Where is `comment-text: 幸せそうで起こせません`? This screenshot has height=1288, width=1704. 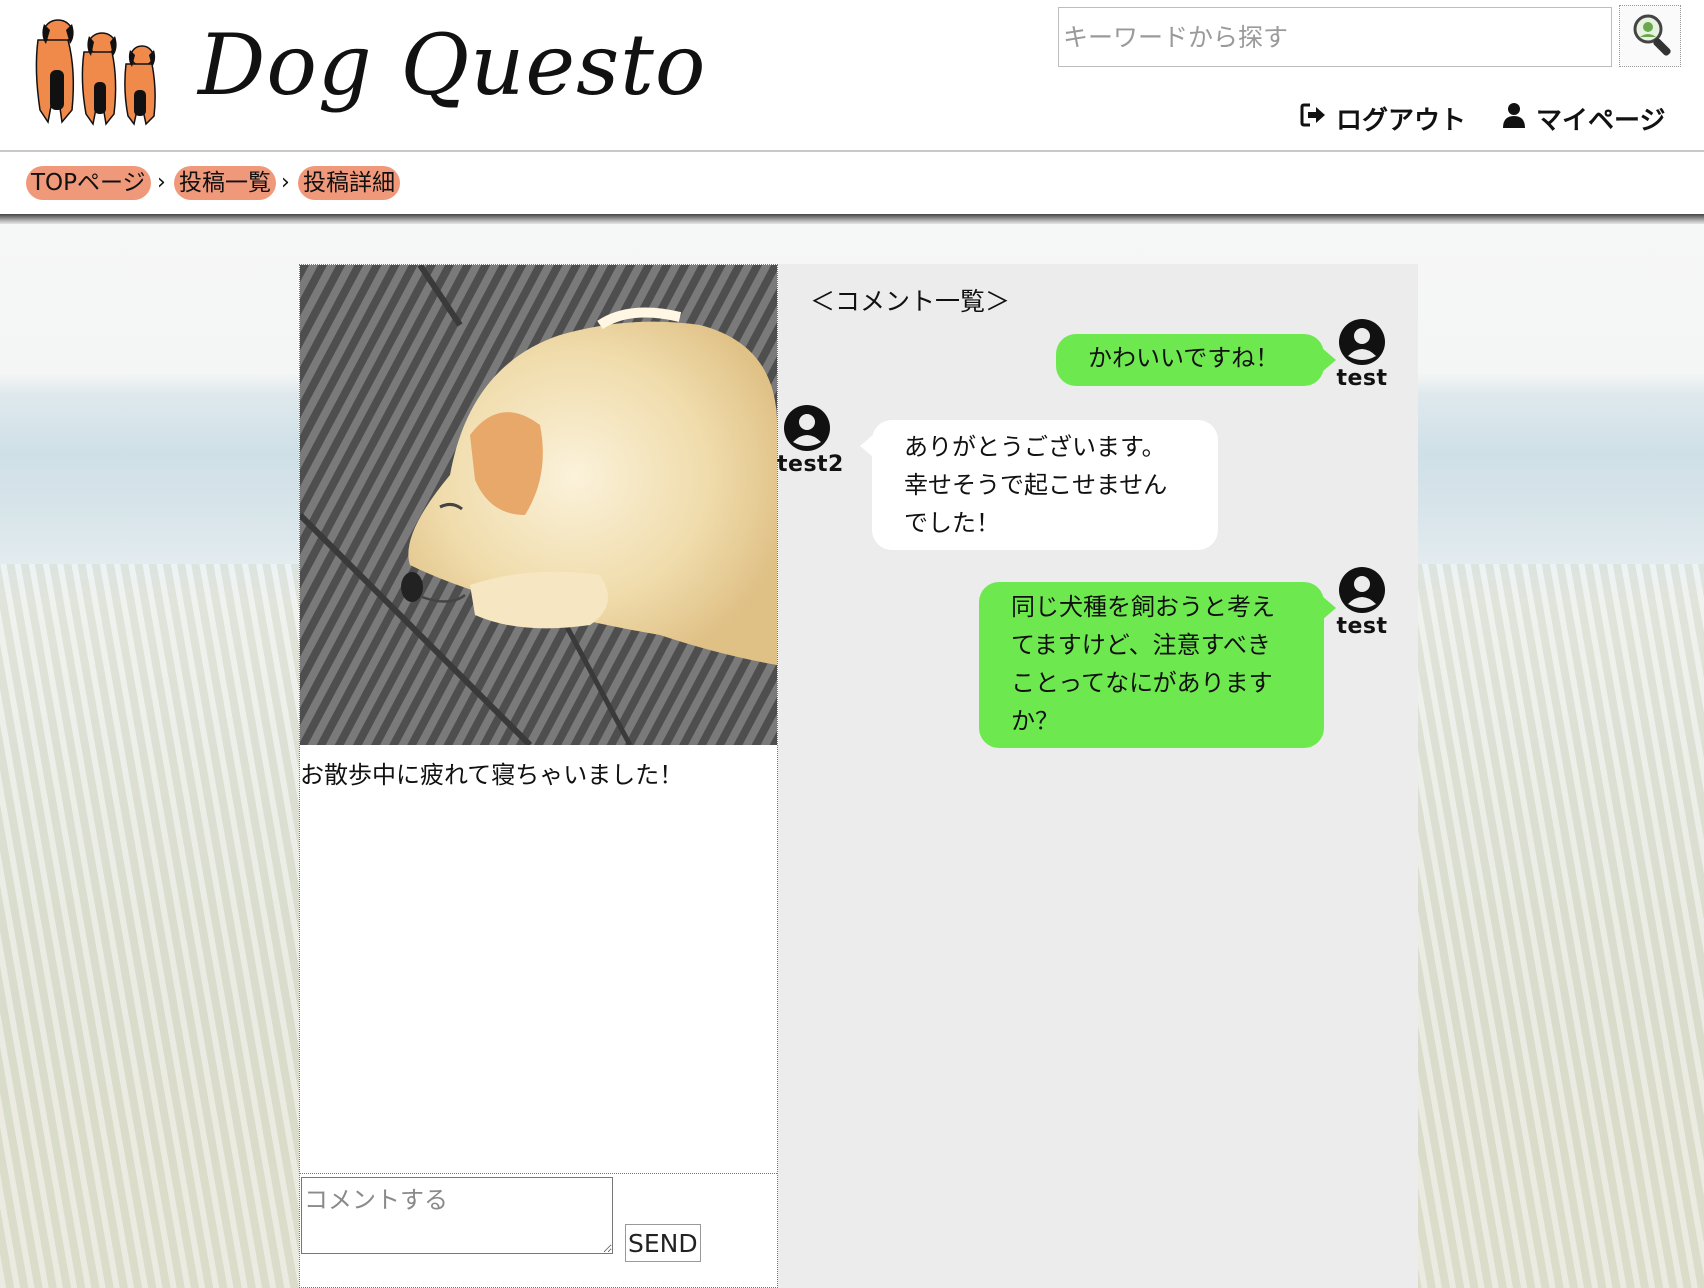 comment-text: 幸せそうで起こせません is located at coordinates (1036, 485).